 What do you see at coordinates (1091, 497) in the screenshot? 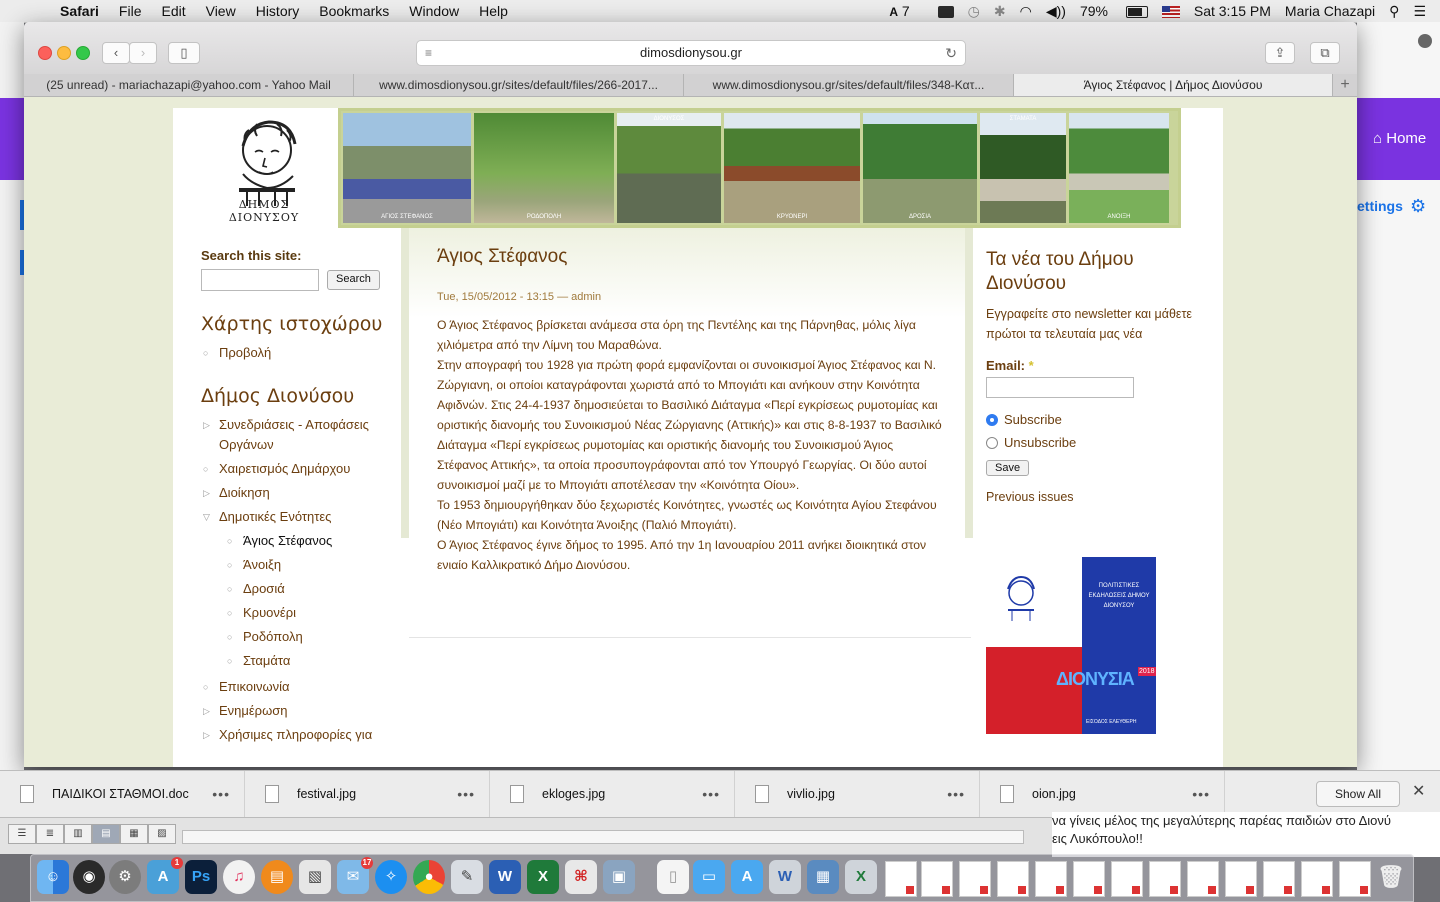
I see `previous-issues-link: Previous issues` at bounding box center [1091, 497].